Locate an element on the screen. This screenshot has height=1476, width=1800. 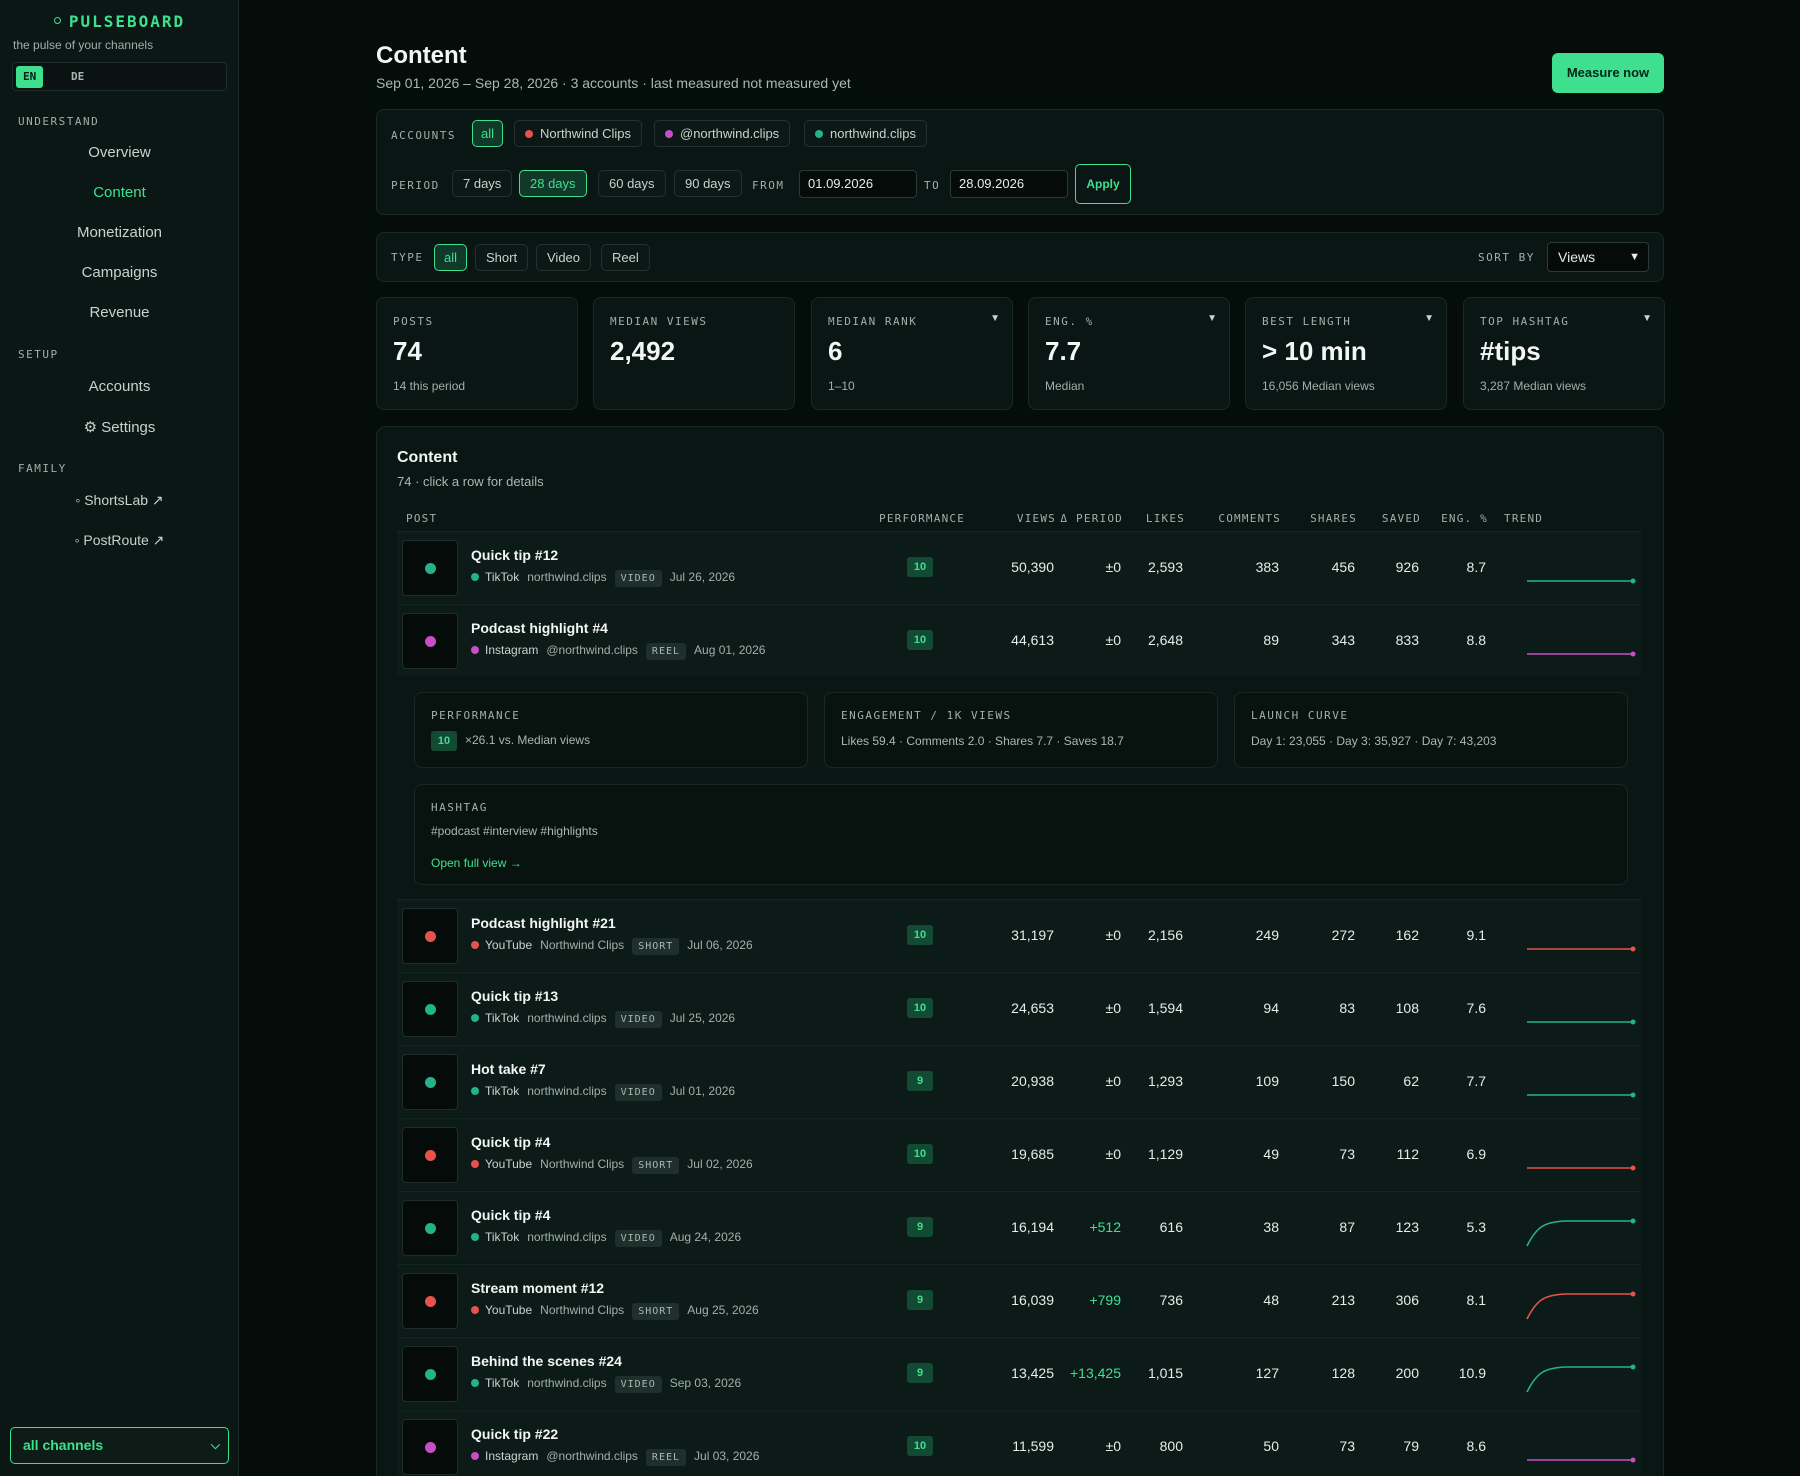
lang-de-button: DE is located at coordinates (77, 77).